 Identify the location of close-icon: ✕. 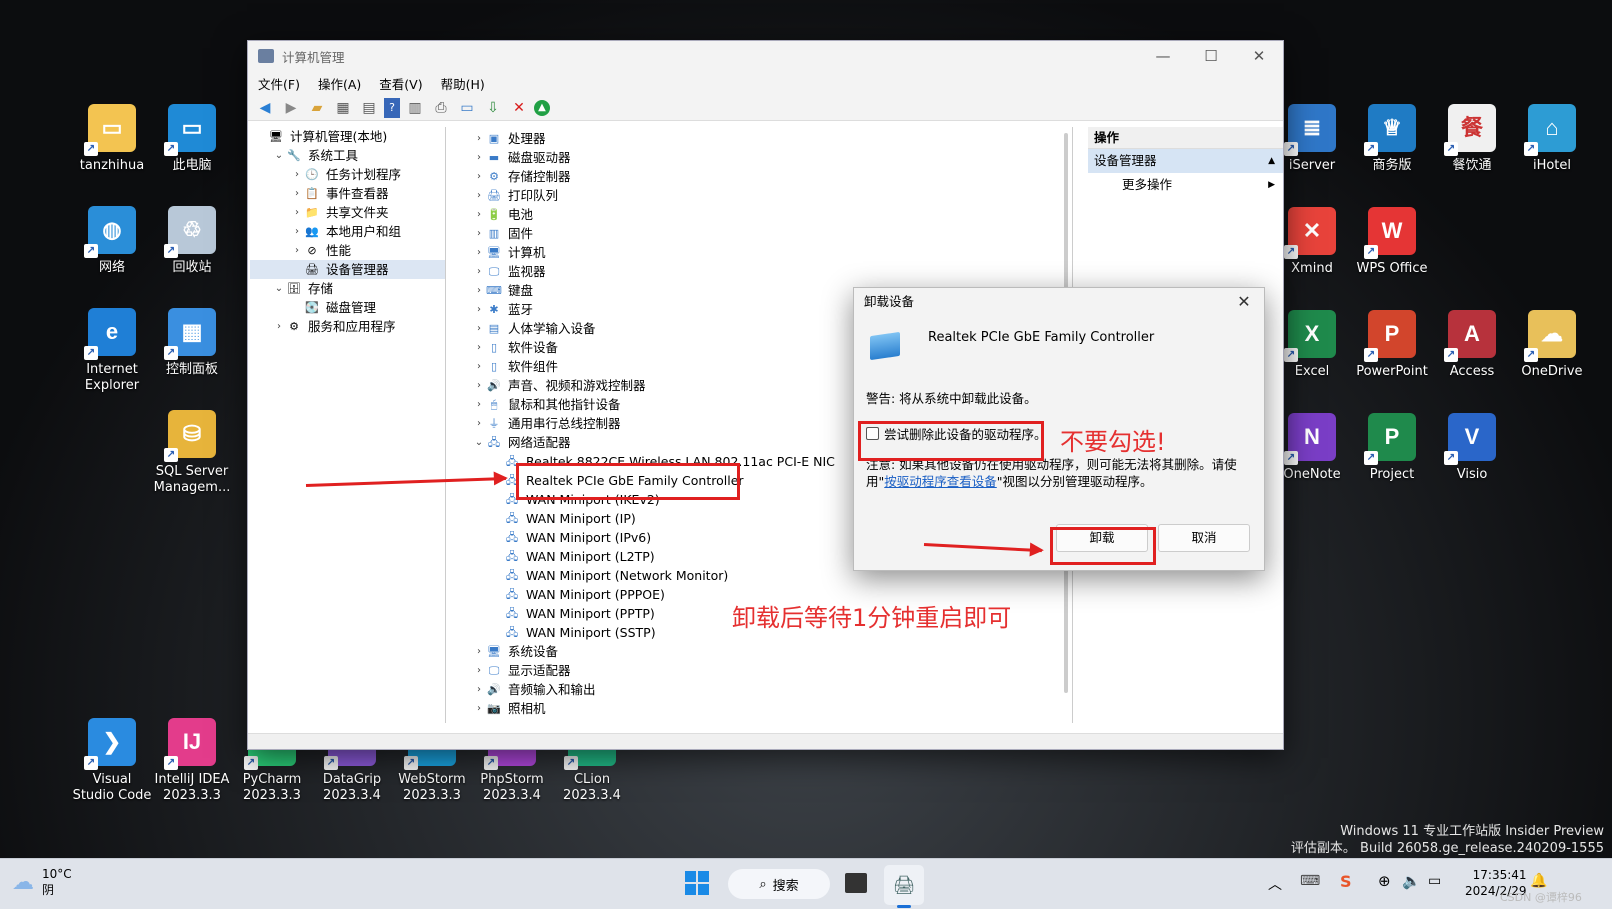
(1259, 56).